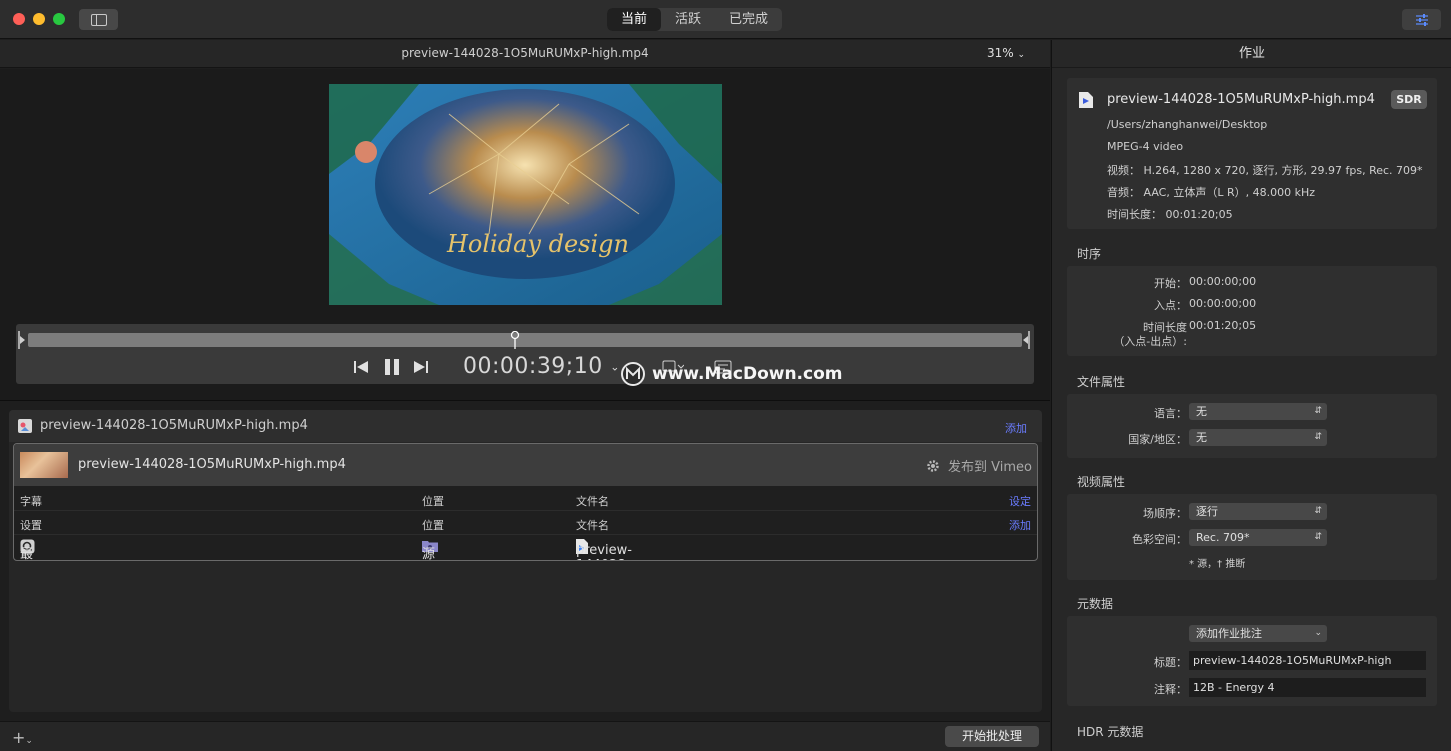 The width and height of the screenshot is (1451, 751). Describe the element at coordinates (1095, 604) in the screenshot. I see `metadata-section-label: 元数据` at that location.